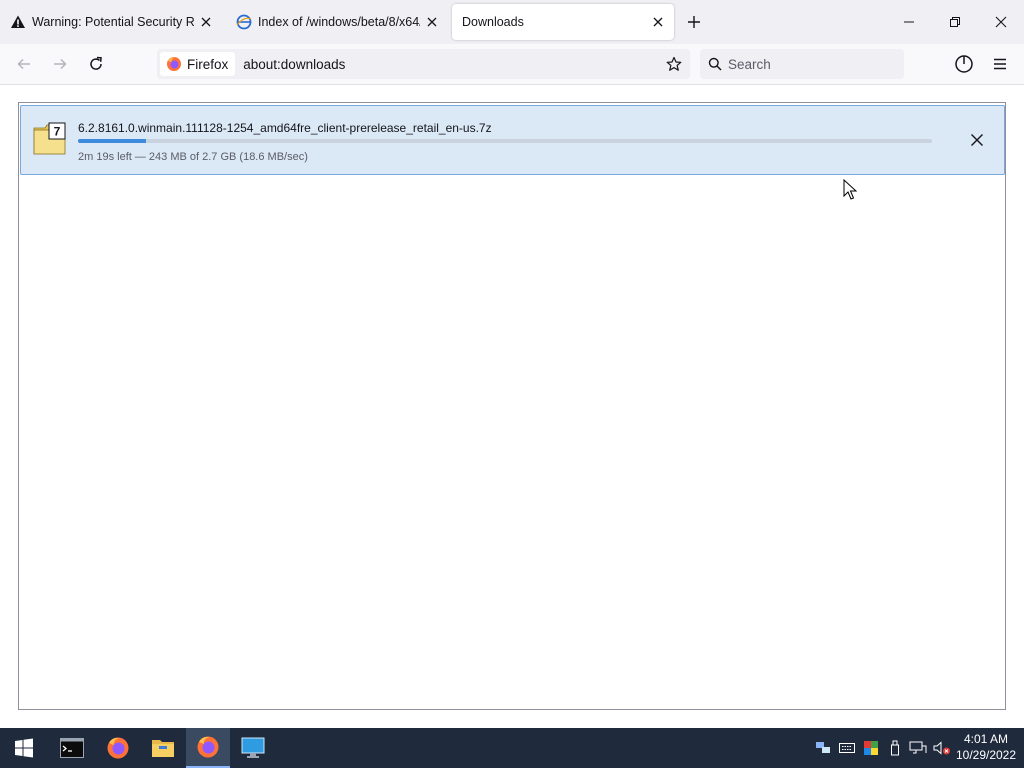 This screenshot has height=768, width=1024. I want to click on mouse-cursor-icon, so click(850, 189).